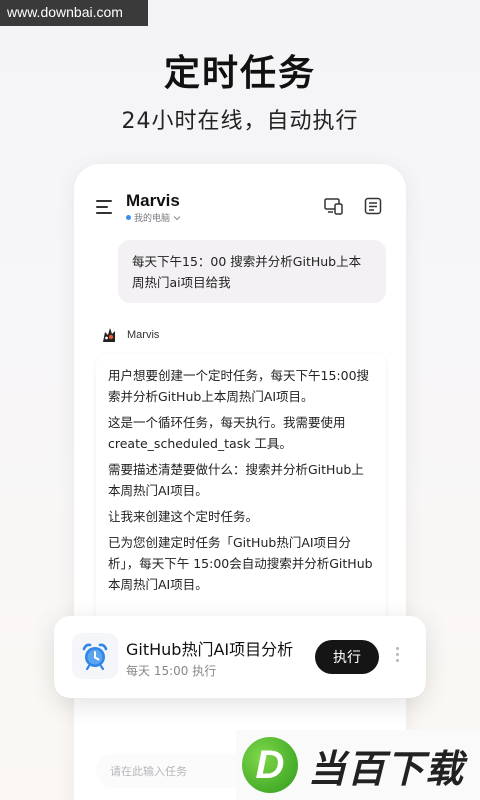  Describe the element at coordinates (183, 516) in the screenshot. I see `bot-paragraph: 让我来创建这个定时任务。` at that location.